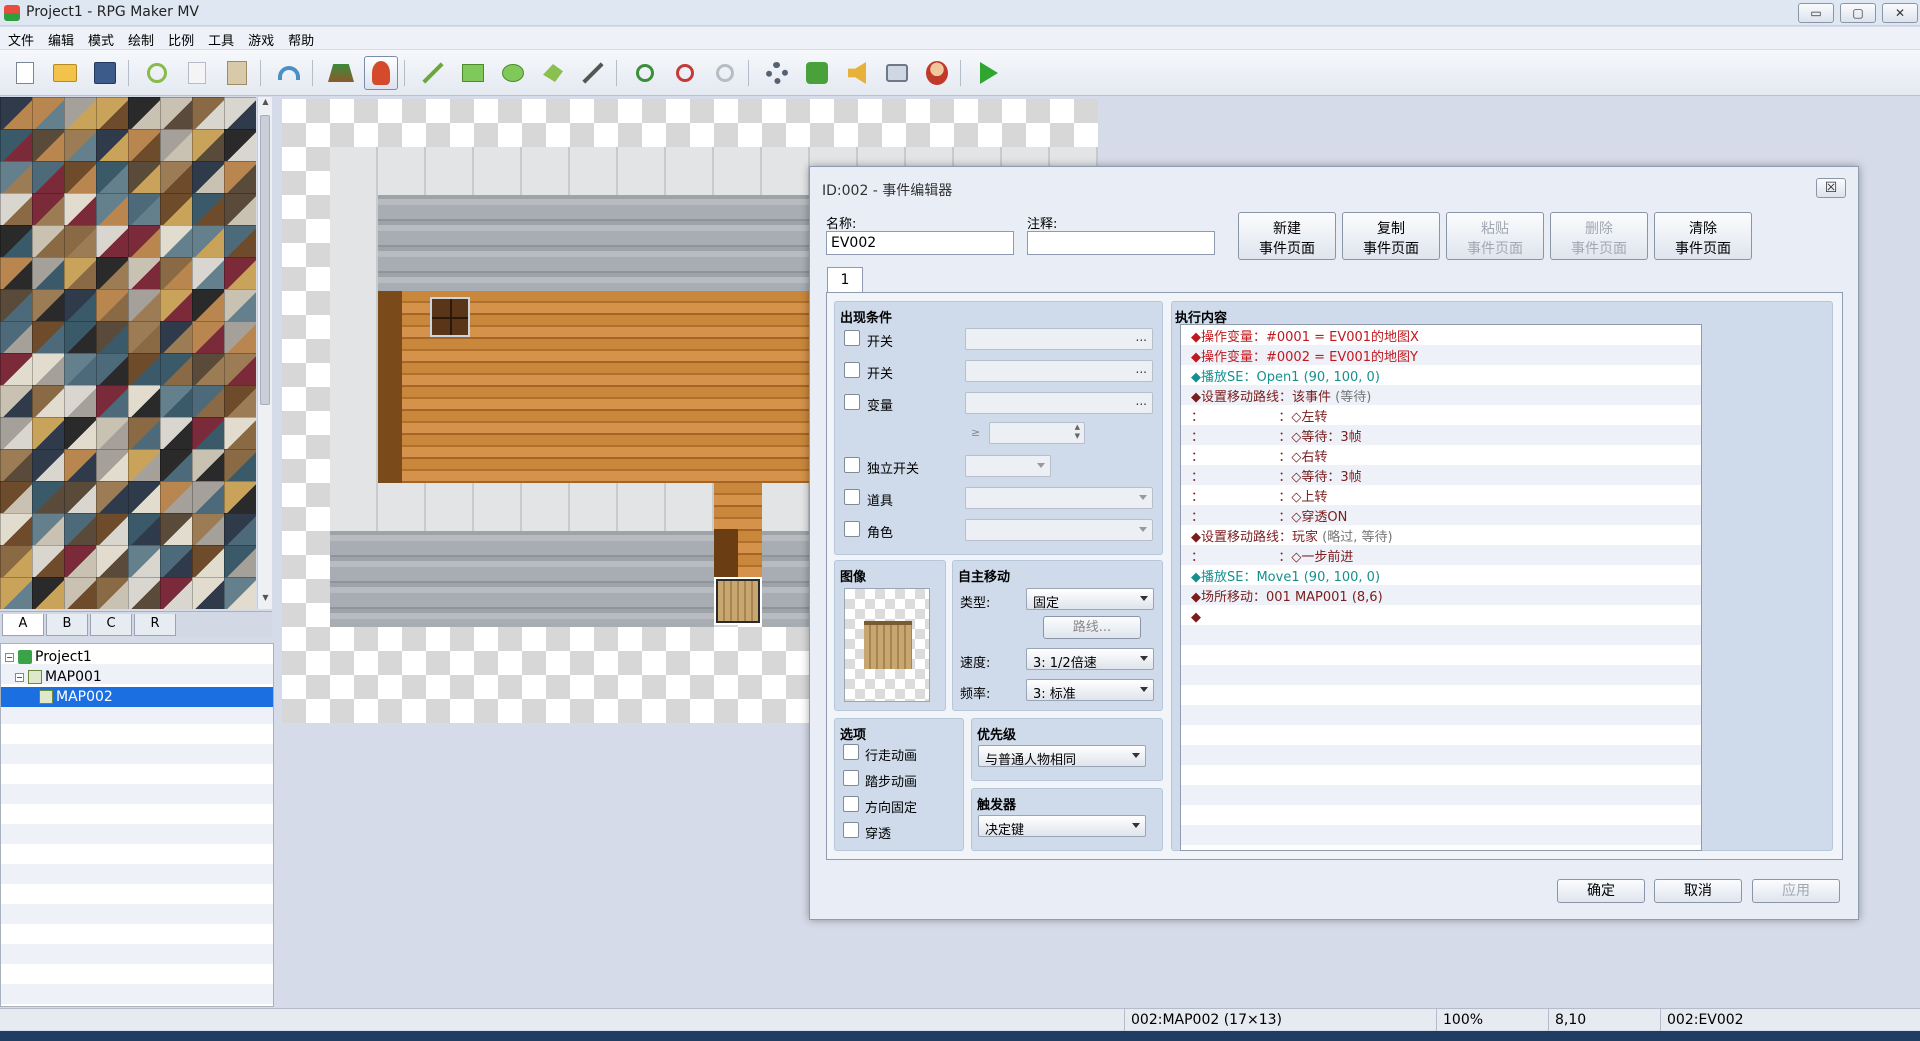 This screenshot has height=1041, width=1920. Describe the element at coordinates (143, 677) in the screenshot. I see `tree-item-map001: − MAP001` at that location.